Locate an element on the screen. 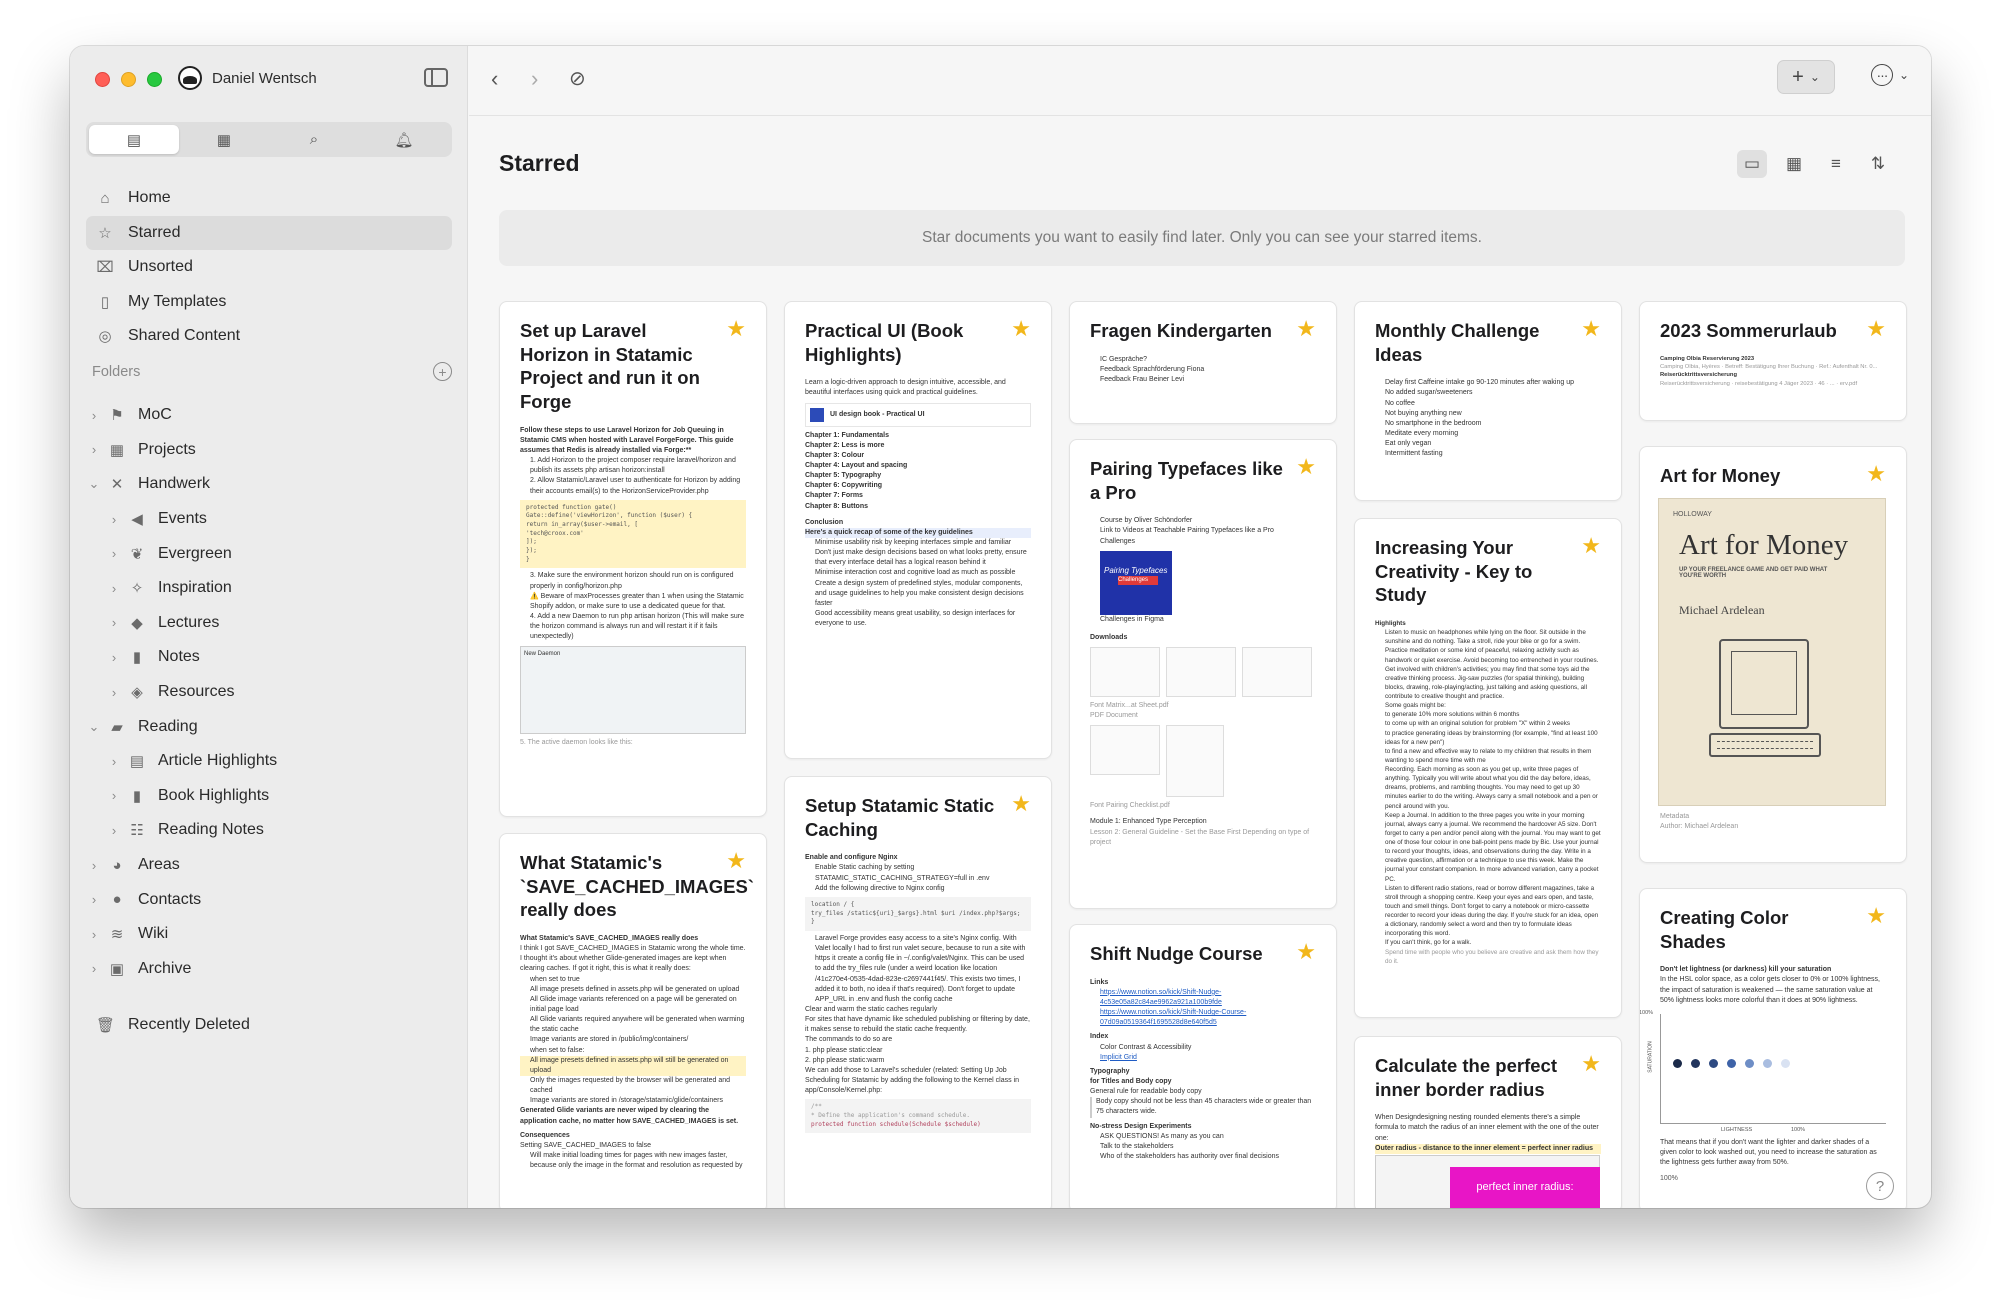 This screenshot has width=2000, height=1300. cards-view-icon: ▭ is located at coordinates (1752, 164).